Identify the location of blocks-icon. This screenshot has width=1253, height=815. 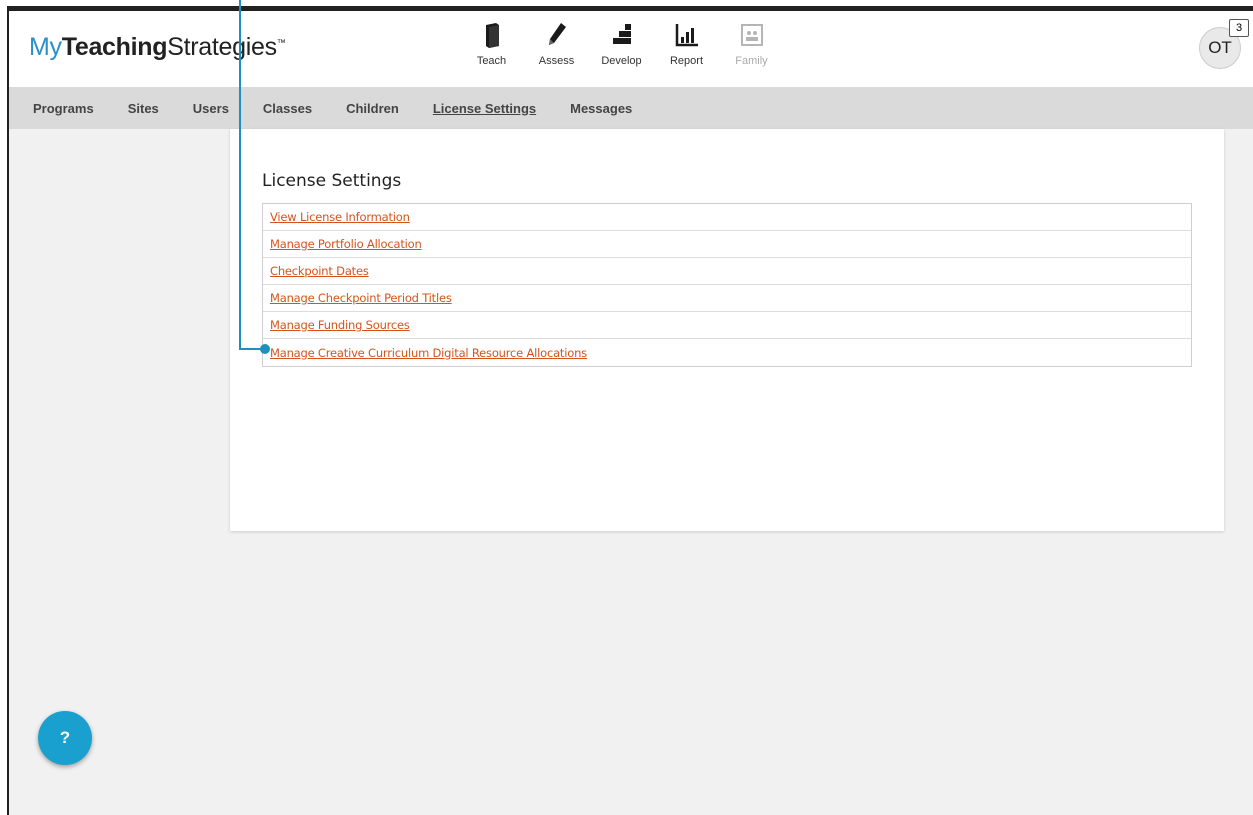
(621, 34).